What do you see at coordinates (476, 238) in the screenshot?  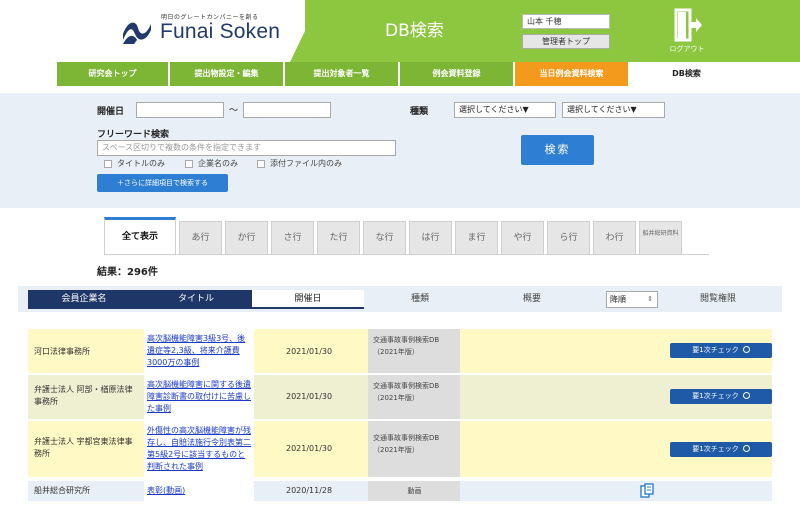 I see `tab-ma: ま行` at bounding box center [476, 238].